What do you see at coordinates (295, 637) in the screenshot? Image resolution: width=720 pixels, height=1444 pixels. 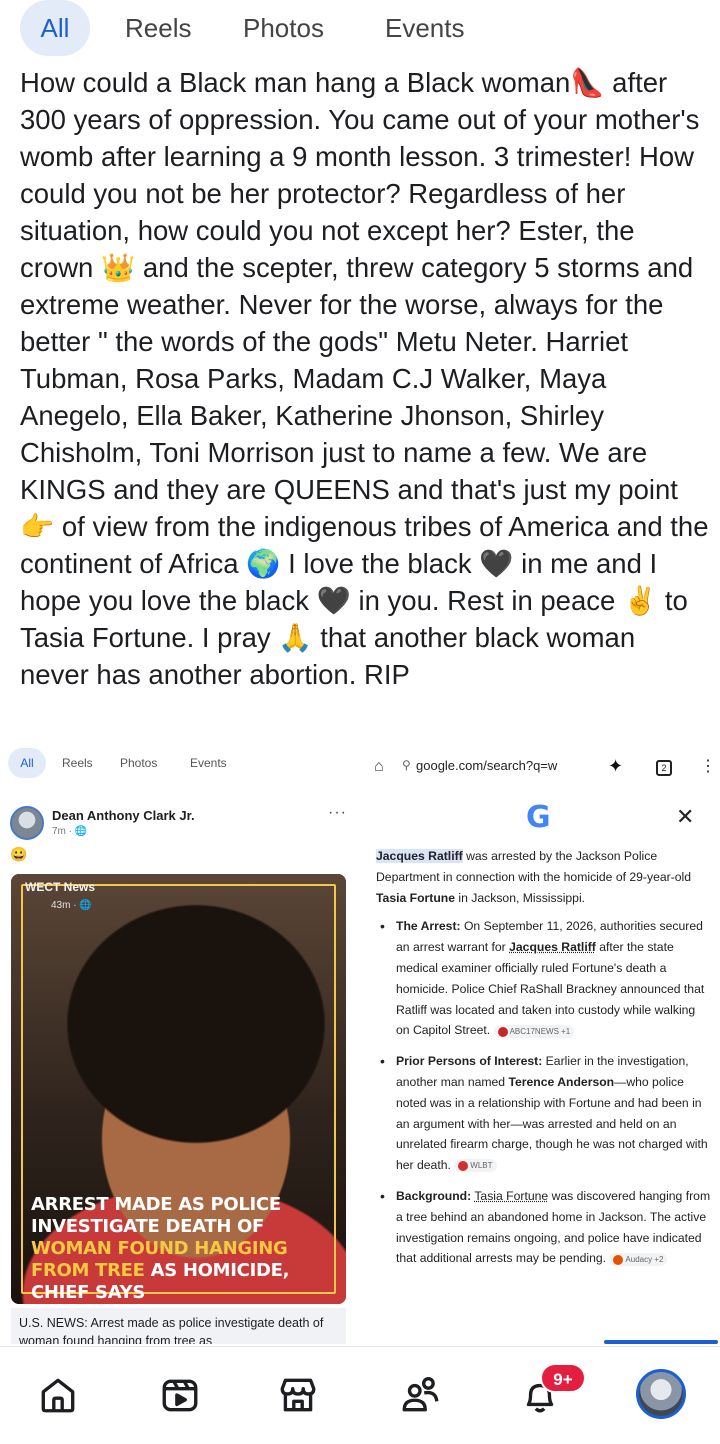 I see `emoji-icon: 🙏` at bounding box center [295, 637].